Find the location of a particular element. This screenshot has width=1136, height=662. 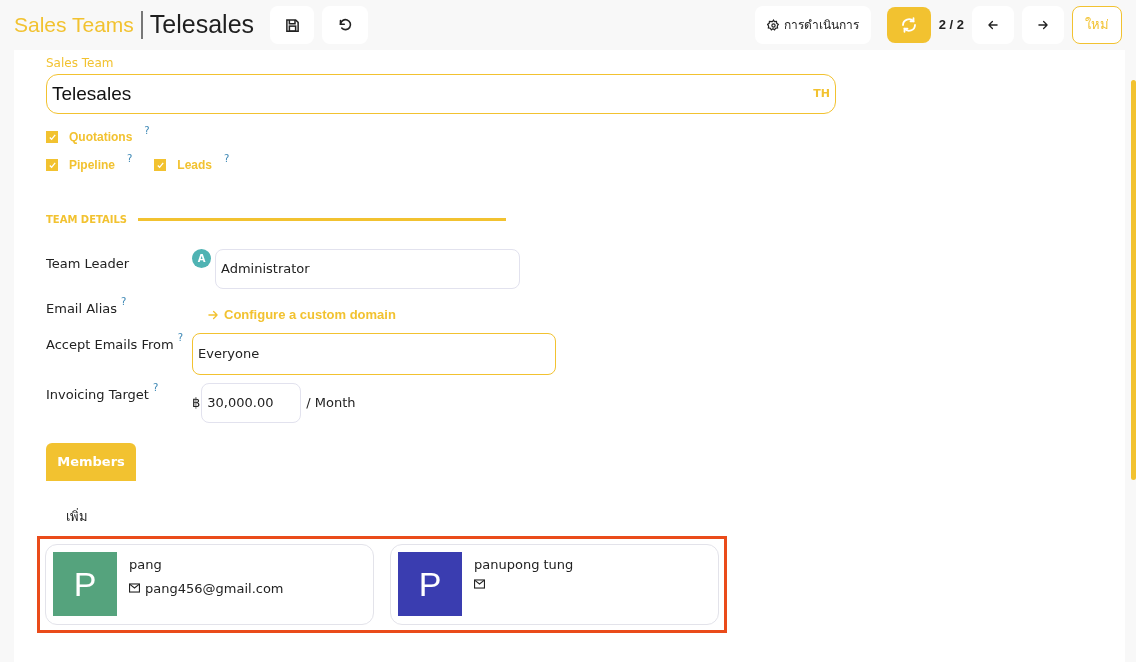

refresh-icon is located at coordinates (908, 25).